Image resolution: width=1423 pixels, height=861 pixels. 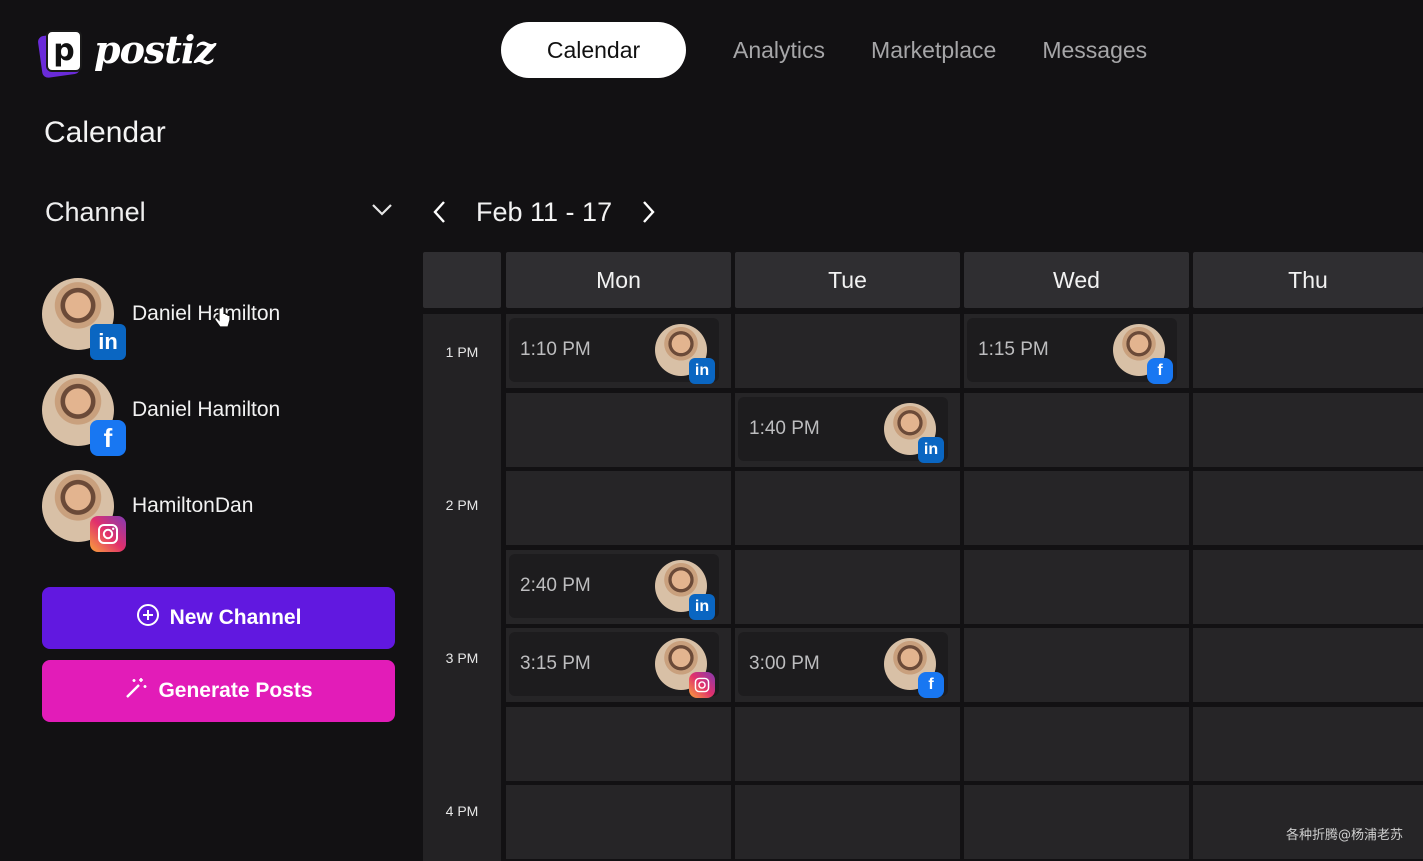 What do you see at coordinates (155, 49) in the screenshot?
I see `brand-name: postiz` at bounding box center [155, 49].